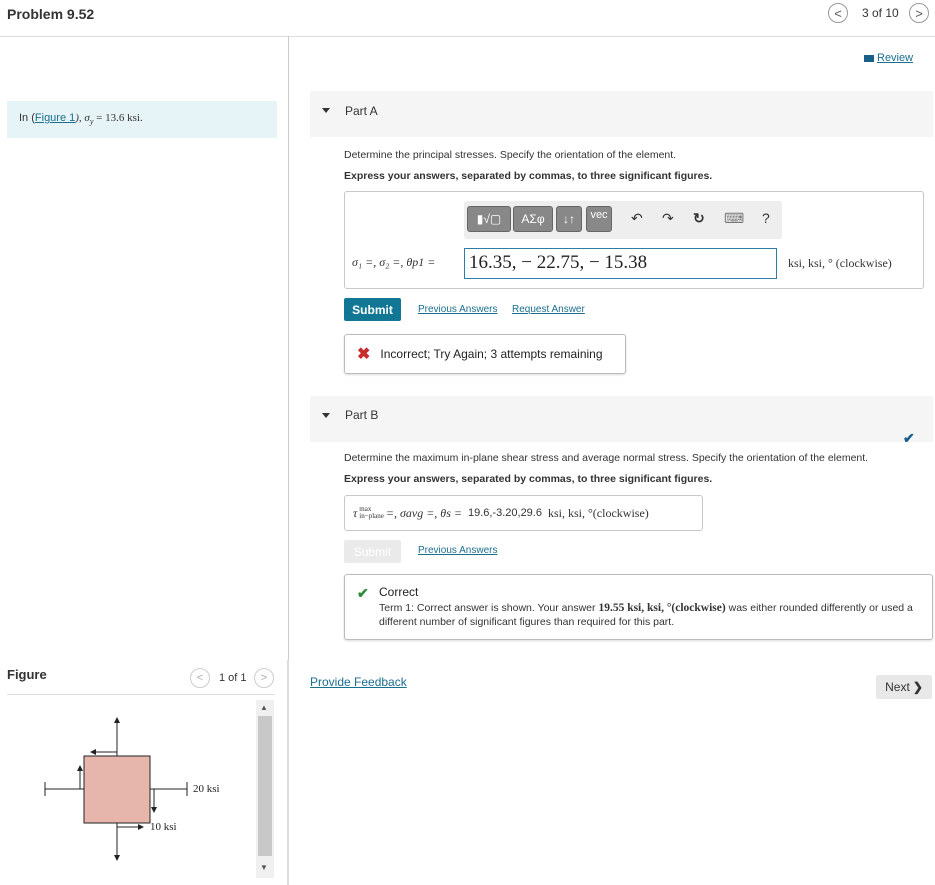  What do you see at coordinates (55, 118) in the screenshot?
I see `figure-link: Figure 1` at bounding box center [55, 118].